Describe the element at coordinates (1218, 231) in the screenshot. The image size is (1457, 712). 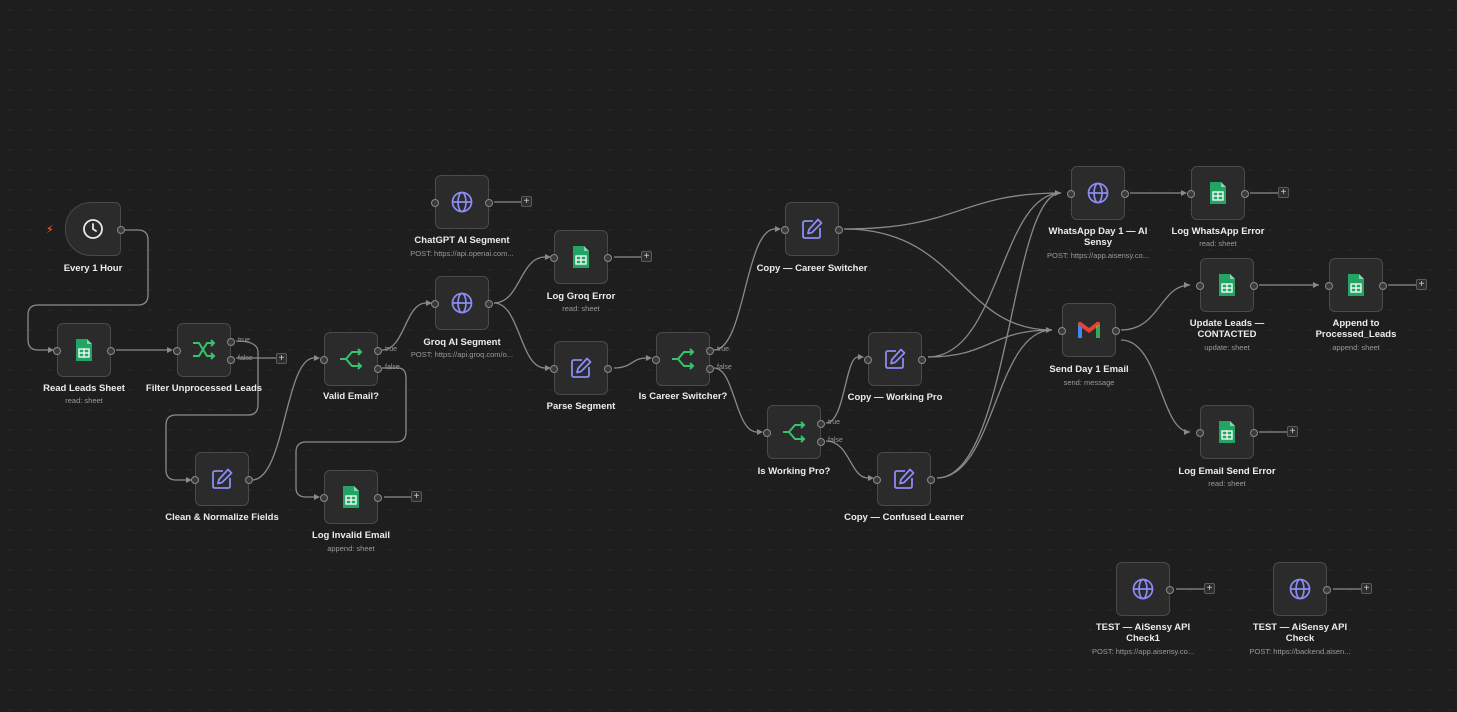
I see `node-label: Log WhatsApp Error` at that location.